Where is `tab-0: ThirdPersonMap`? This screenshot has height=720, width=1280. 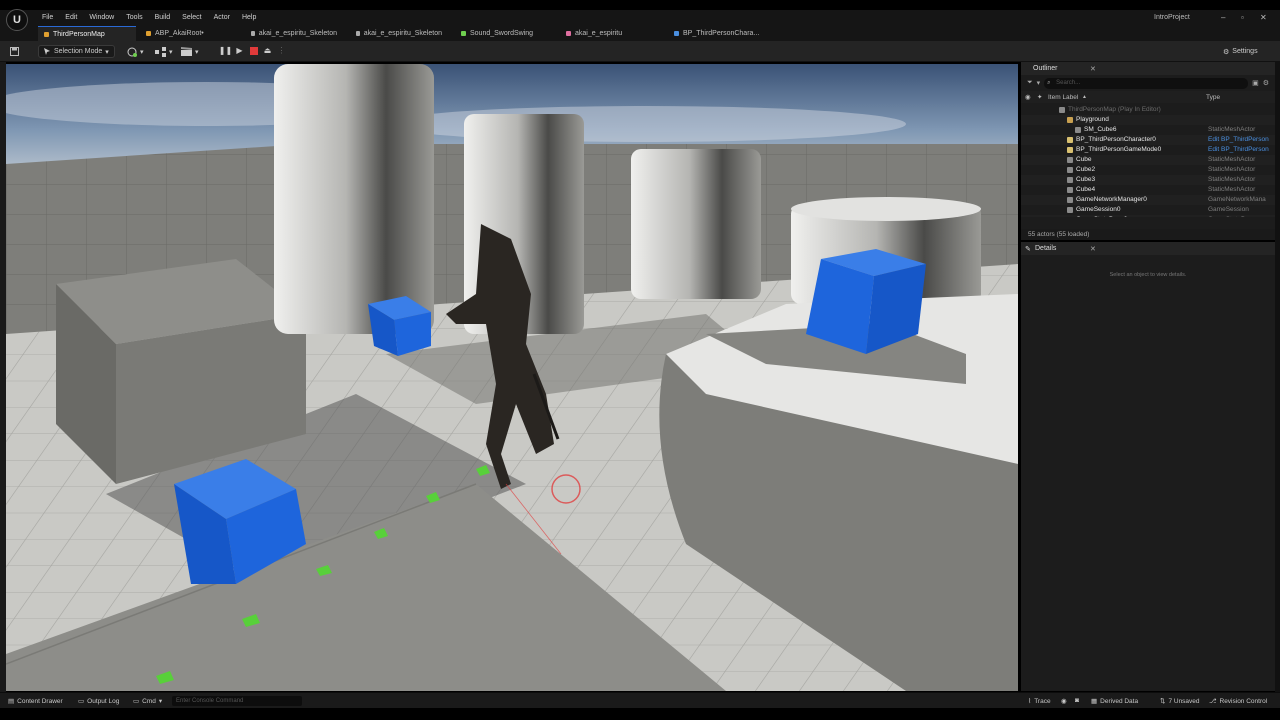 tab-0: ThirdPersonMap is located at coordinates (87, 33).